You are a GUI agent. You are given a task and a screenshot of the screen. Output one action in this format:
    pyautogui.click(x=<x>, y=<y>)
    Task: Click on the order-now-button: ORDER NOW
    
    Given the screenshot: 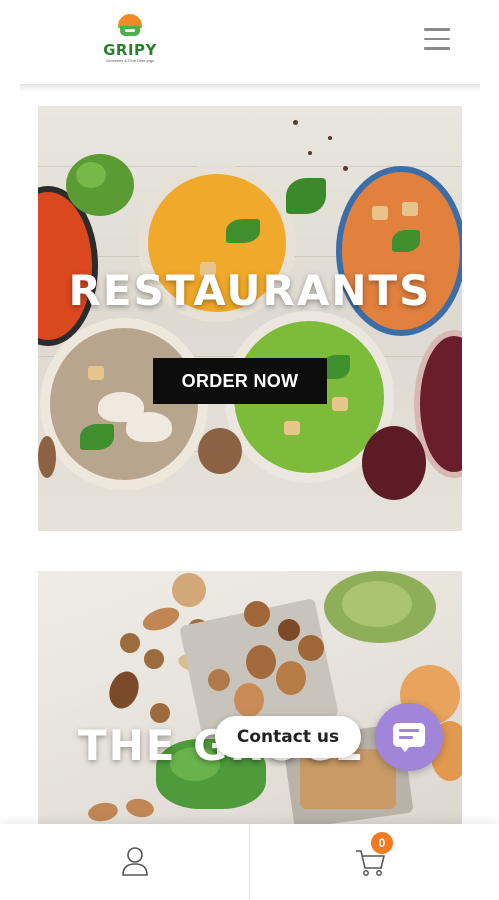 What is the action you would take?
    pyautogui.click(x=240, y=381)
    